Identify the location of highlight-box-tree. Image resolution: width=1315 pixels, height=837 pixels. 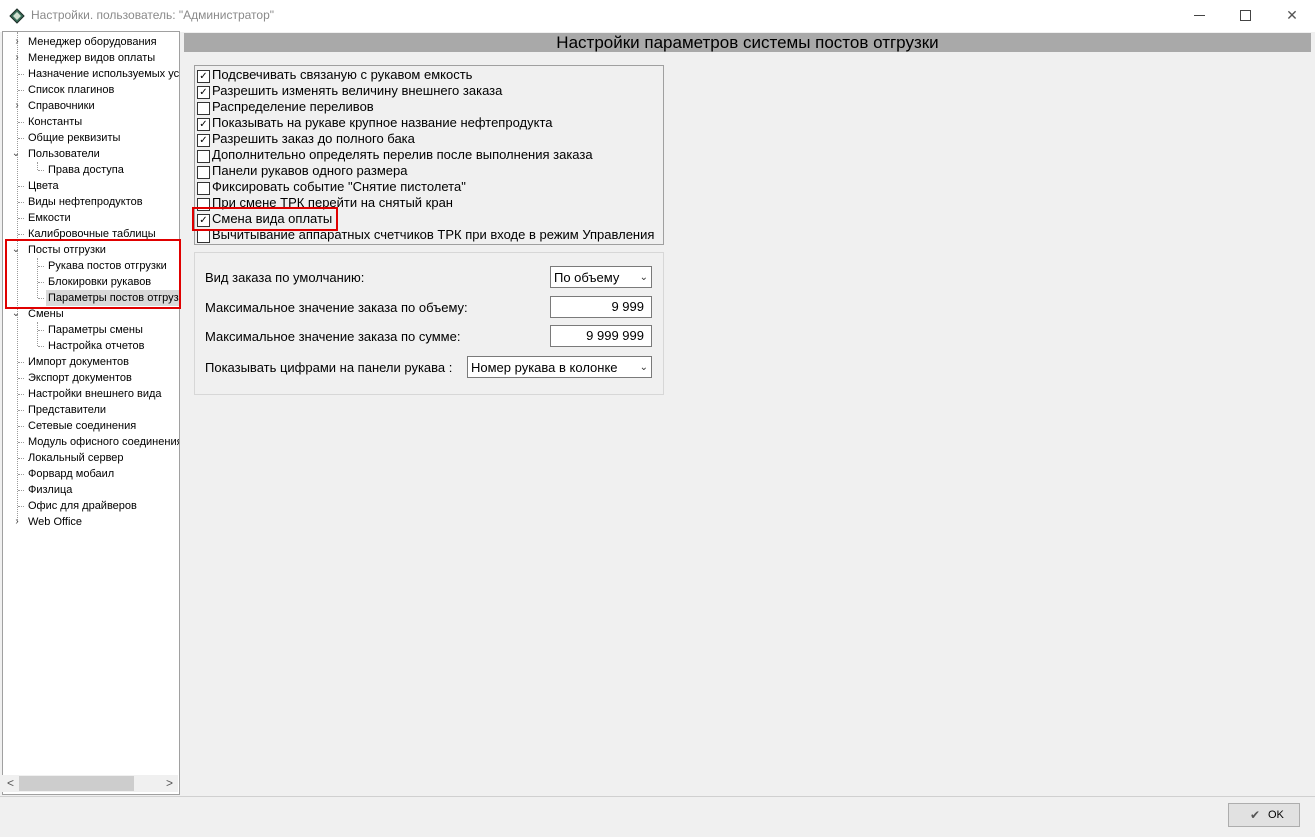
(93, 274).